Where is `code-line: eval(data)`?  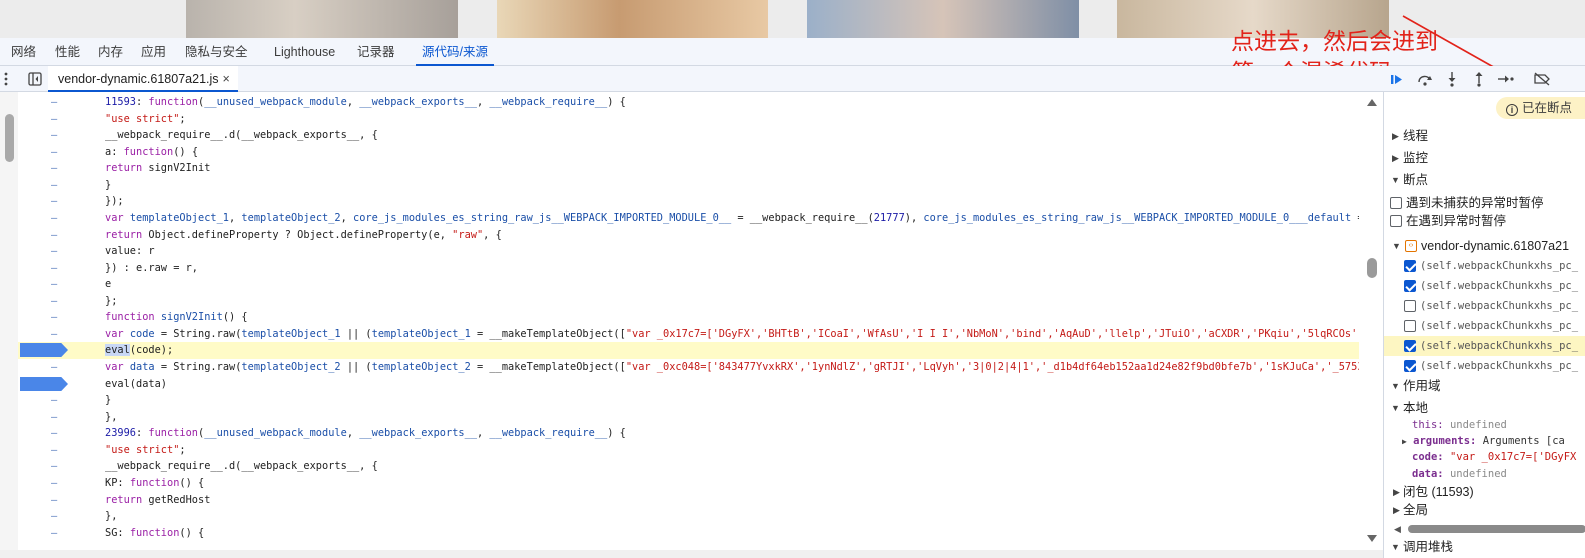 code-line: eval(data) is located at coordinates (688, 384).